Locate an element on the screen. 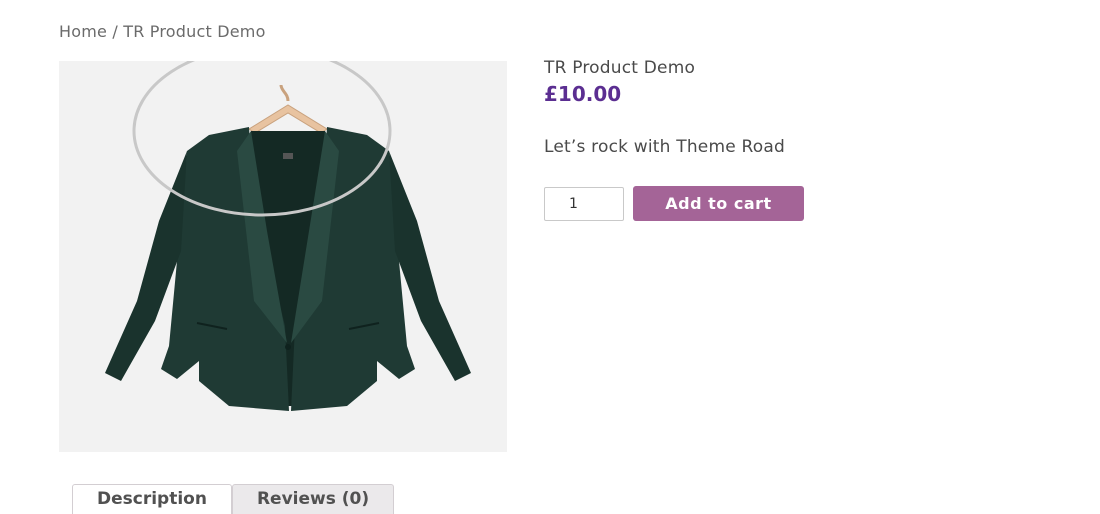 The height and width of the screenshot is (514, 1100). product-tabs: Description Reviews (0) is located at coordinates (233, 499).